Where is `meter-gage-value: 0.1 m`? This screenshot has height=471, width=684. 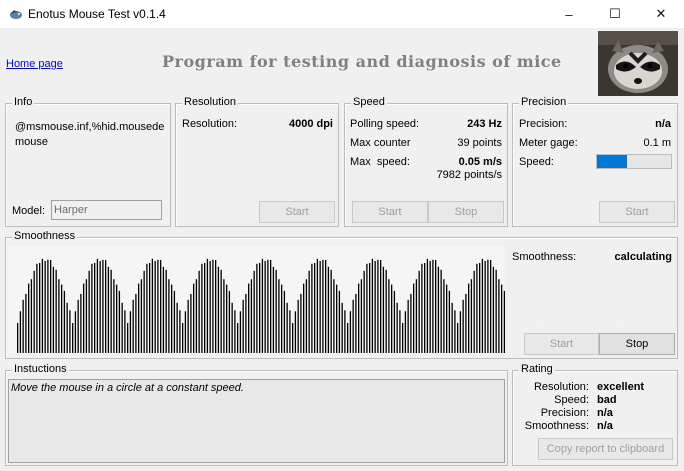 meter-gage-value: 0.1 m is located at coordinates (657, 143).